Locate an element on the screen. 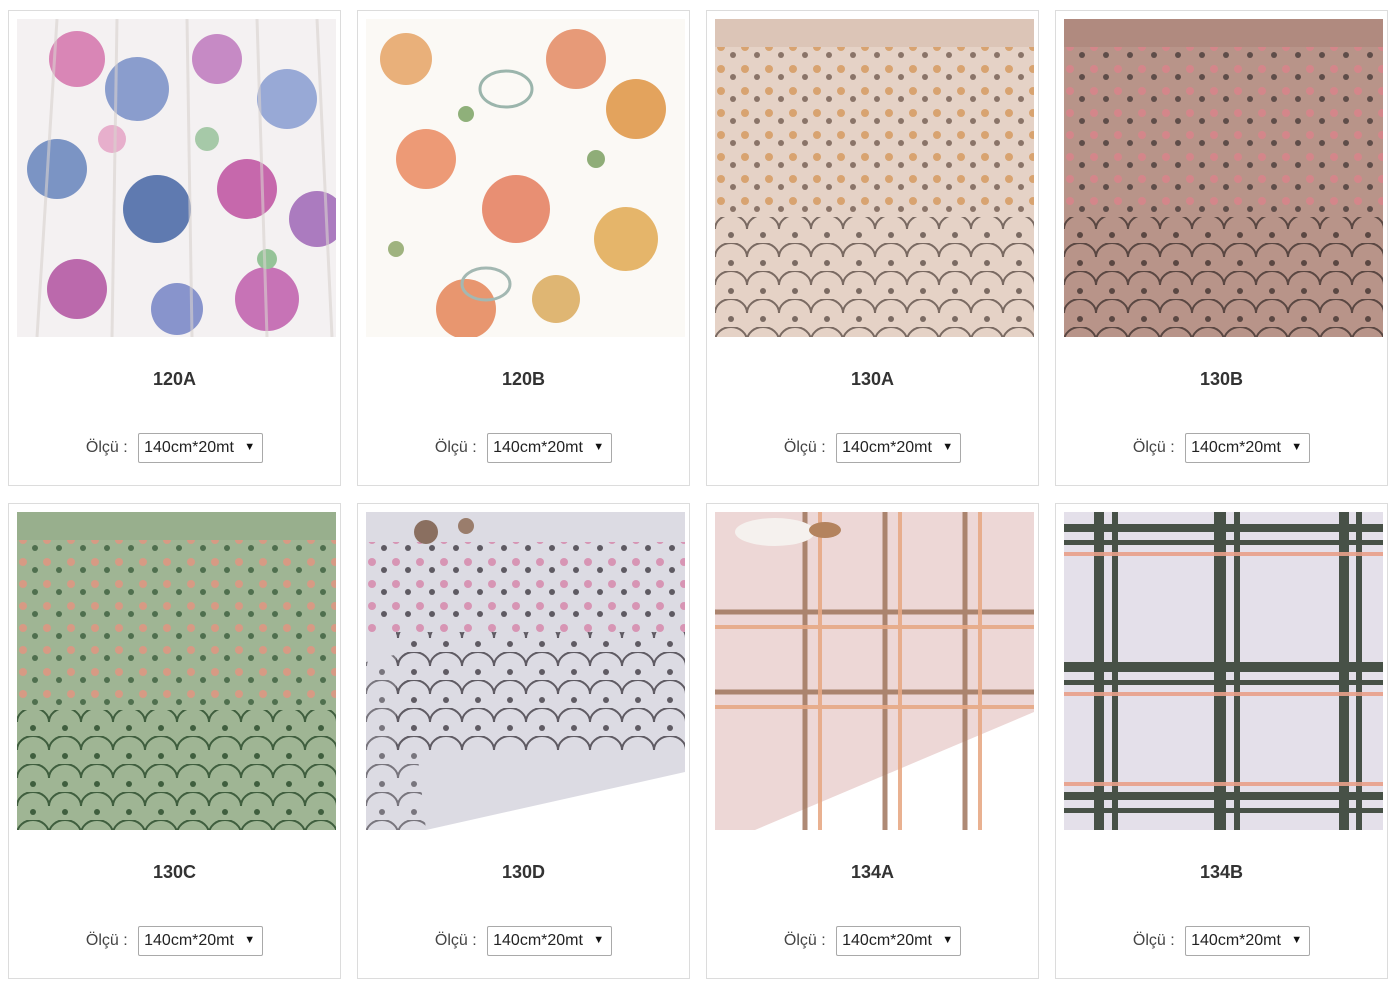  product-card: 130C Ölçü : 140cm*20mt ▼ is located at coordinates (174, 741).